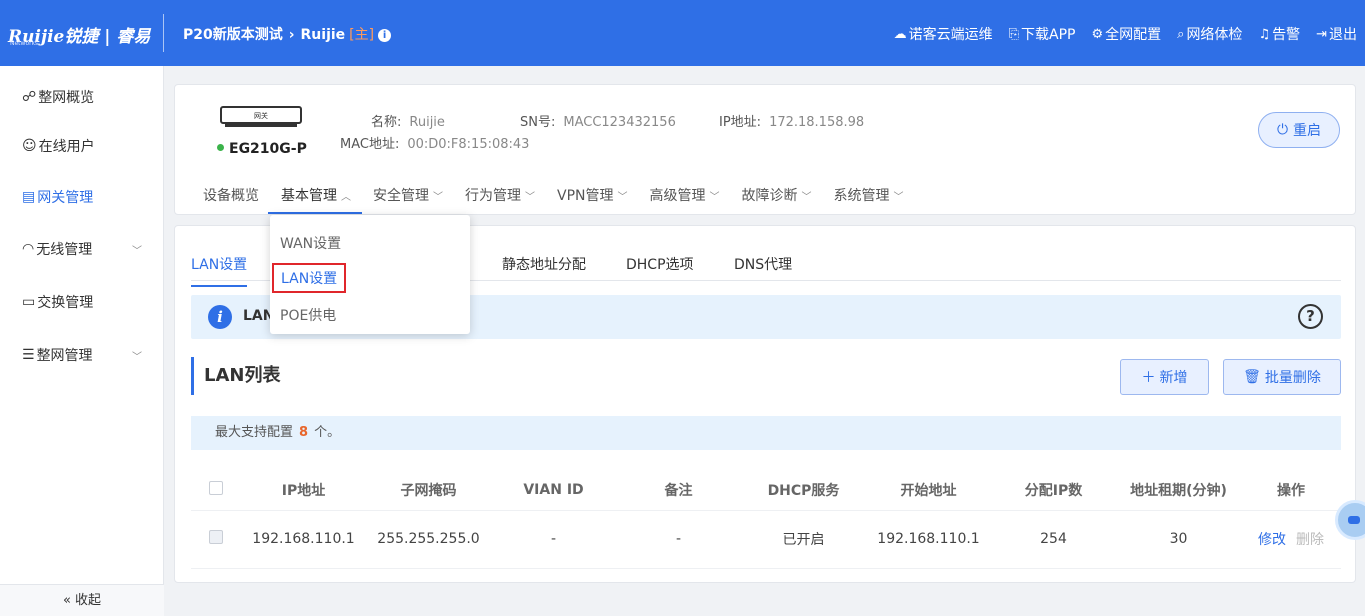  I want to click on menu-security: 安全管理 ﹀, so click(408, 195).